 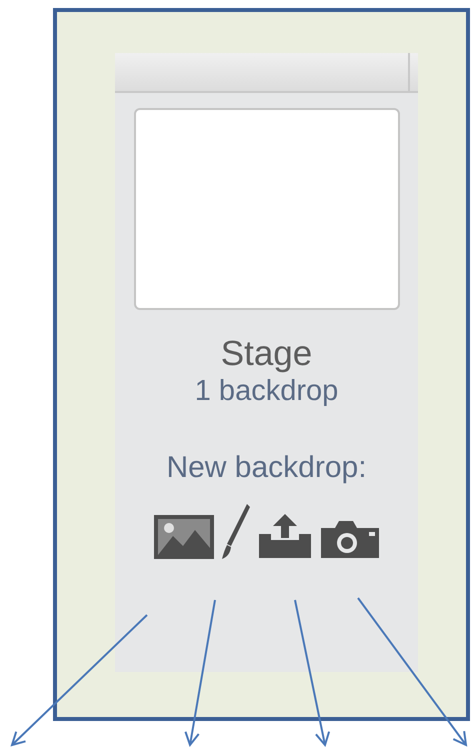 What do you see at coordinates (266, 468) in the screenshot?
I see `new-backdrop-label: New backdrop:` at bounding box center [266, 468].